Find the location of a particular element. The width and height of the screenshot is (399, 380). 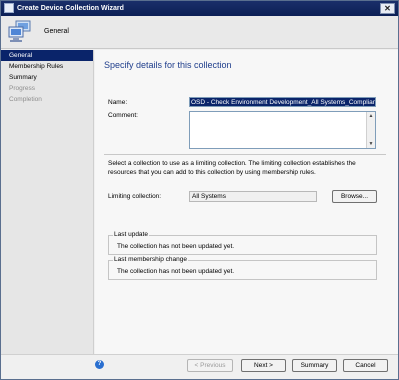

scroll-down-icon: ▼ is located at coordinates (371, 144).